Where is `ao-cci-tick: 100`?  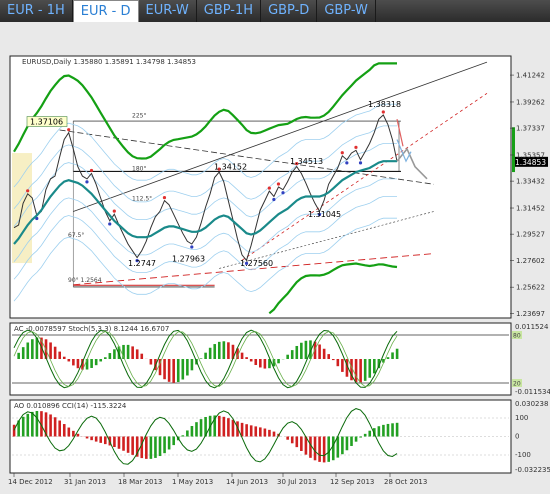
ao-cci-tick: 100 is located at coordinates (521, 418).